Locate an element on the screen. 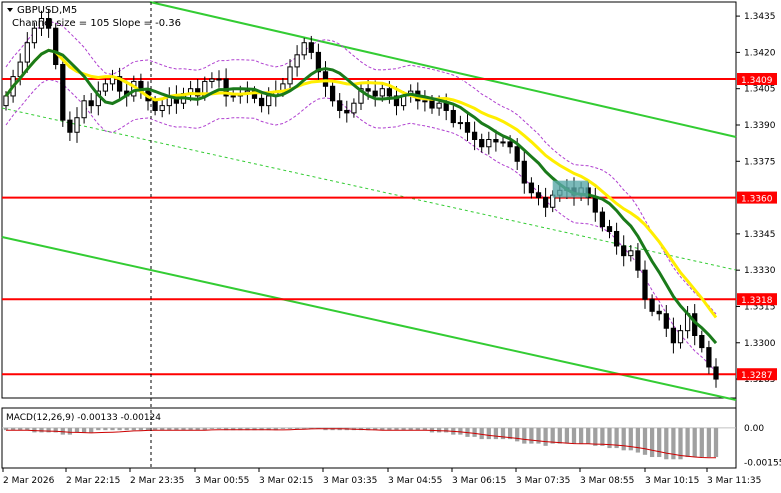  x-tick-label: 3 Mar 08:55 is located at coordinates (607, 481).